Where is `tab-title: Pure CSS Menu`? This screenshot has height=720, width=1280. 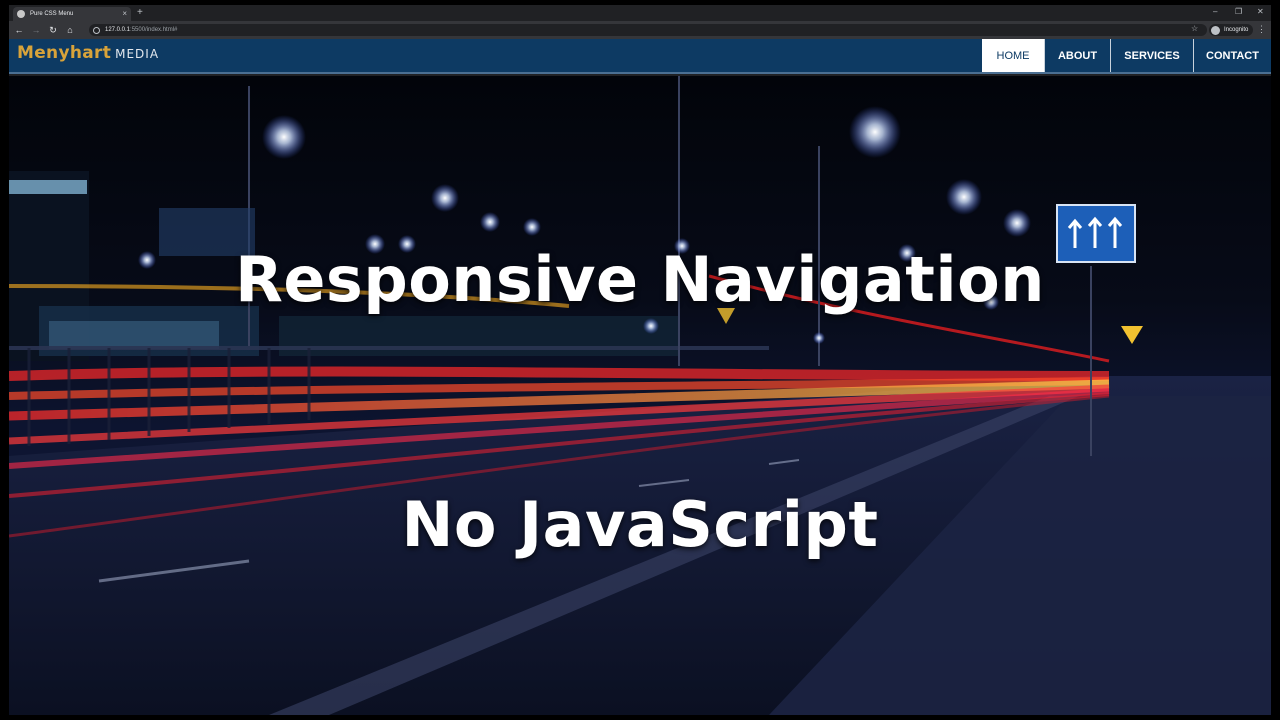 tab-title: Pure CSS Menu is located at coordinates (52, 14).